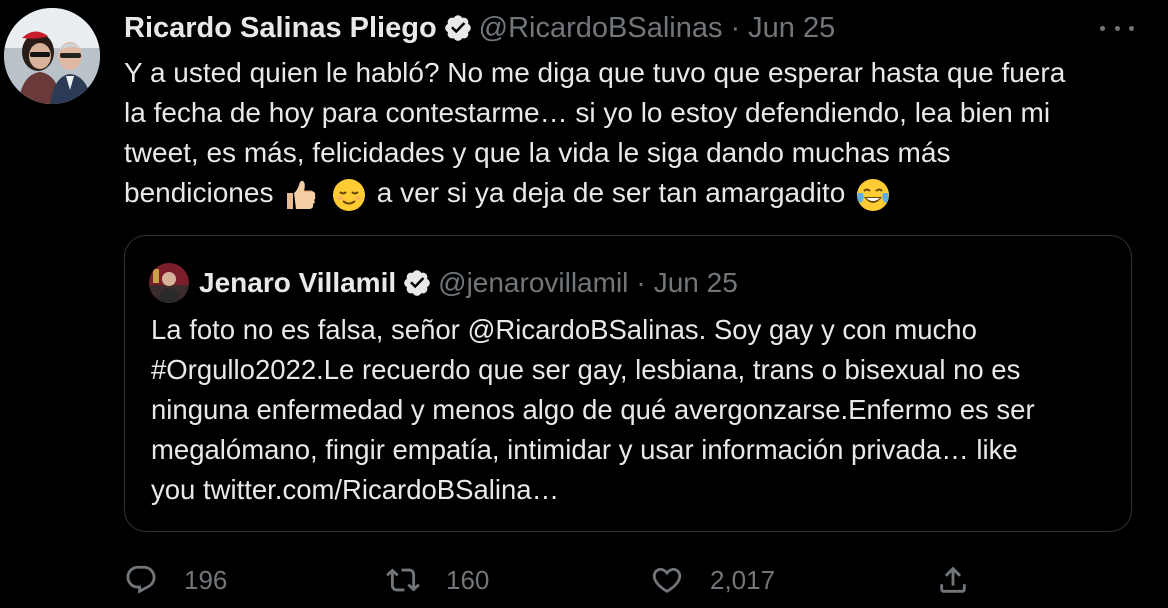 The height and width of the screenshot is (608, 1168). I want to click on like-button: 2,017, so click(712, 580).